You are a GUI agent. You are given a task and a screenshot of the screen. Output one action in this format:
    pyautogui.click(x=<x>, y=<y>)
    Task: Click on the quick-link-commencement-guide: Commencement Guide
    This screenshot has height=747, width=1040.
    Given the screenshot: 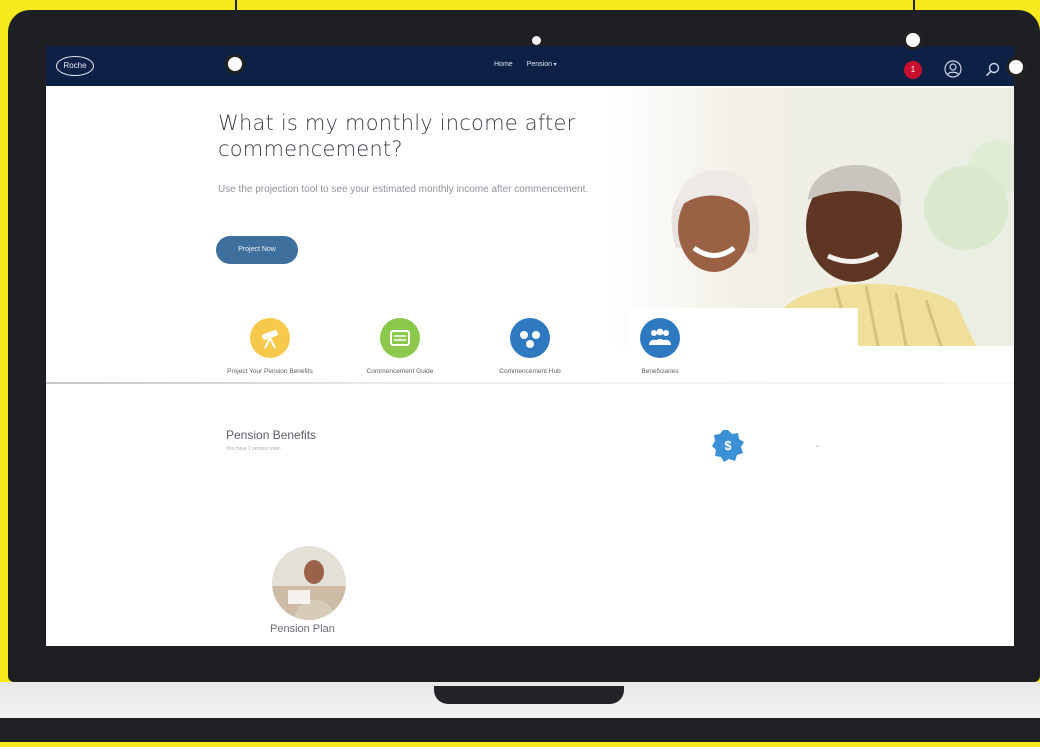 What is the action you would take?
    pyautogui.click(x=400, y=347)
    